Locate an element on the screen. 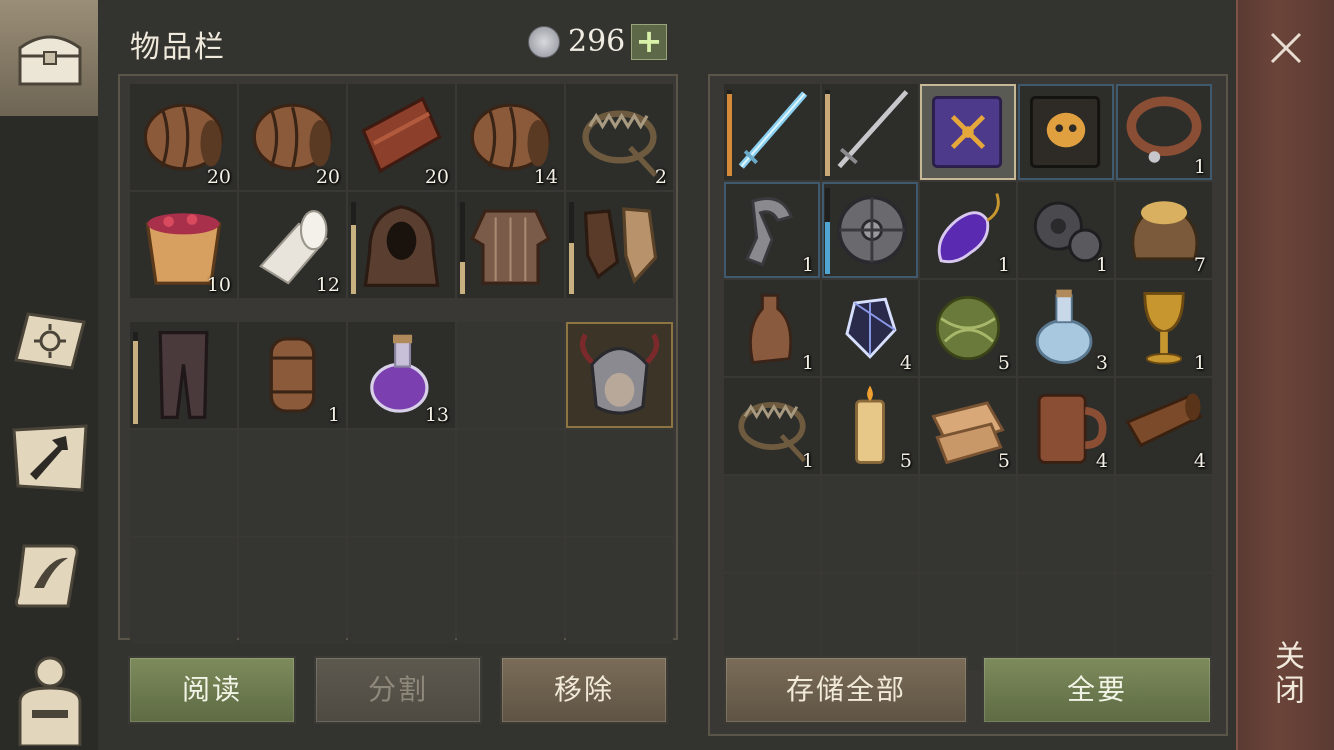 The height and width of the screenshot is (750, 1334). horned-helmet-head-icon is located at coordinates (619, 374).